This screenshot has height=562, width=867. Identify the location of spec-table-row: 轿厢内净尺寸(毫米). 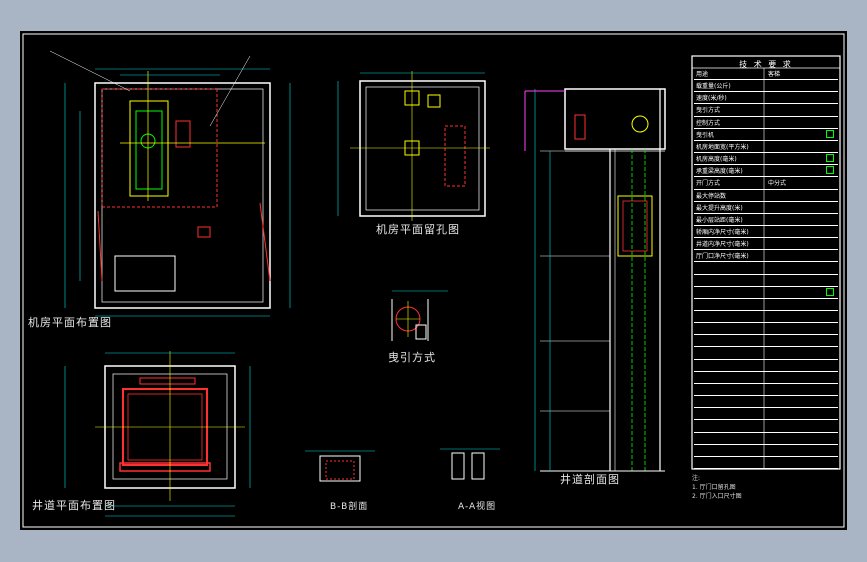
(766, 232).